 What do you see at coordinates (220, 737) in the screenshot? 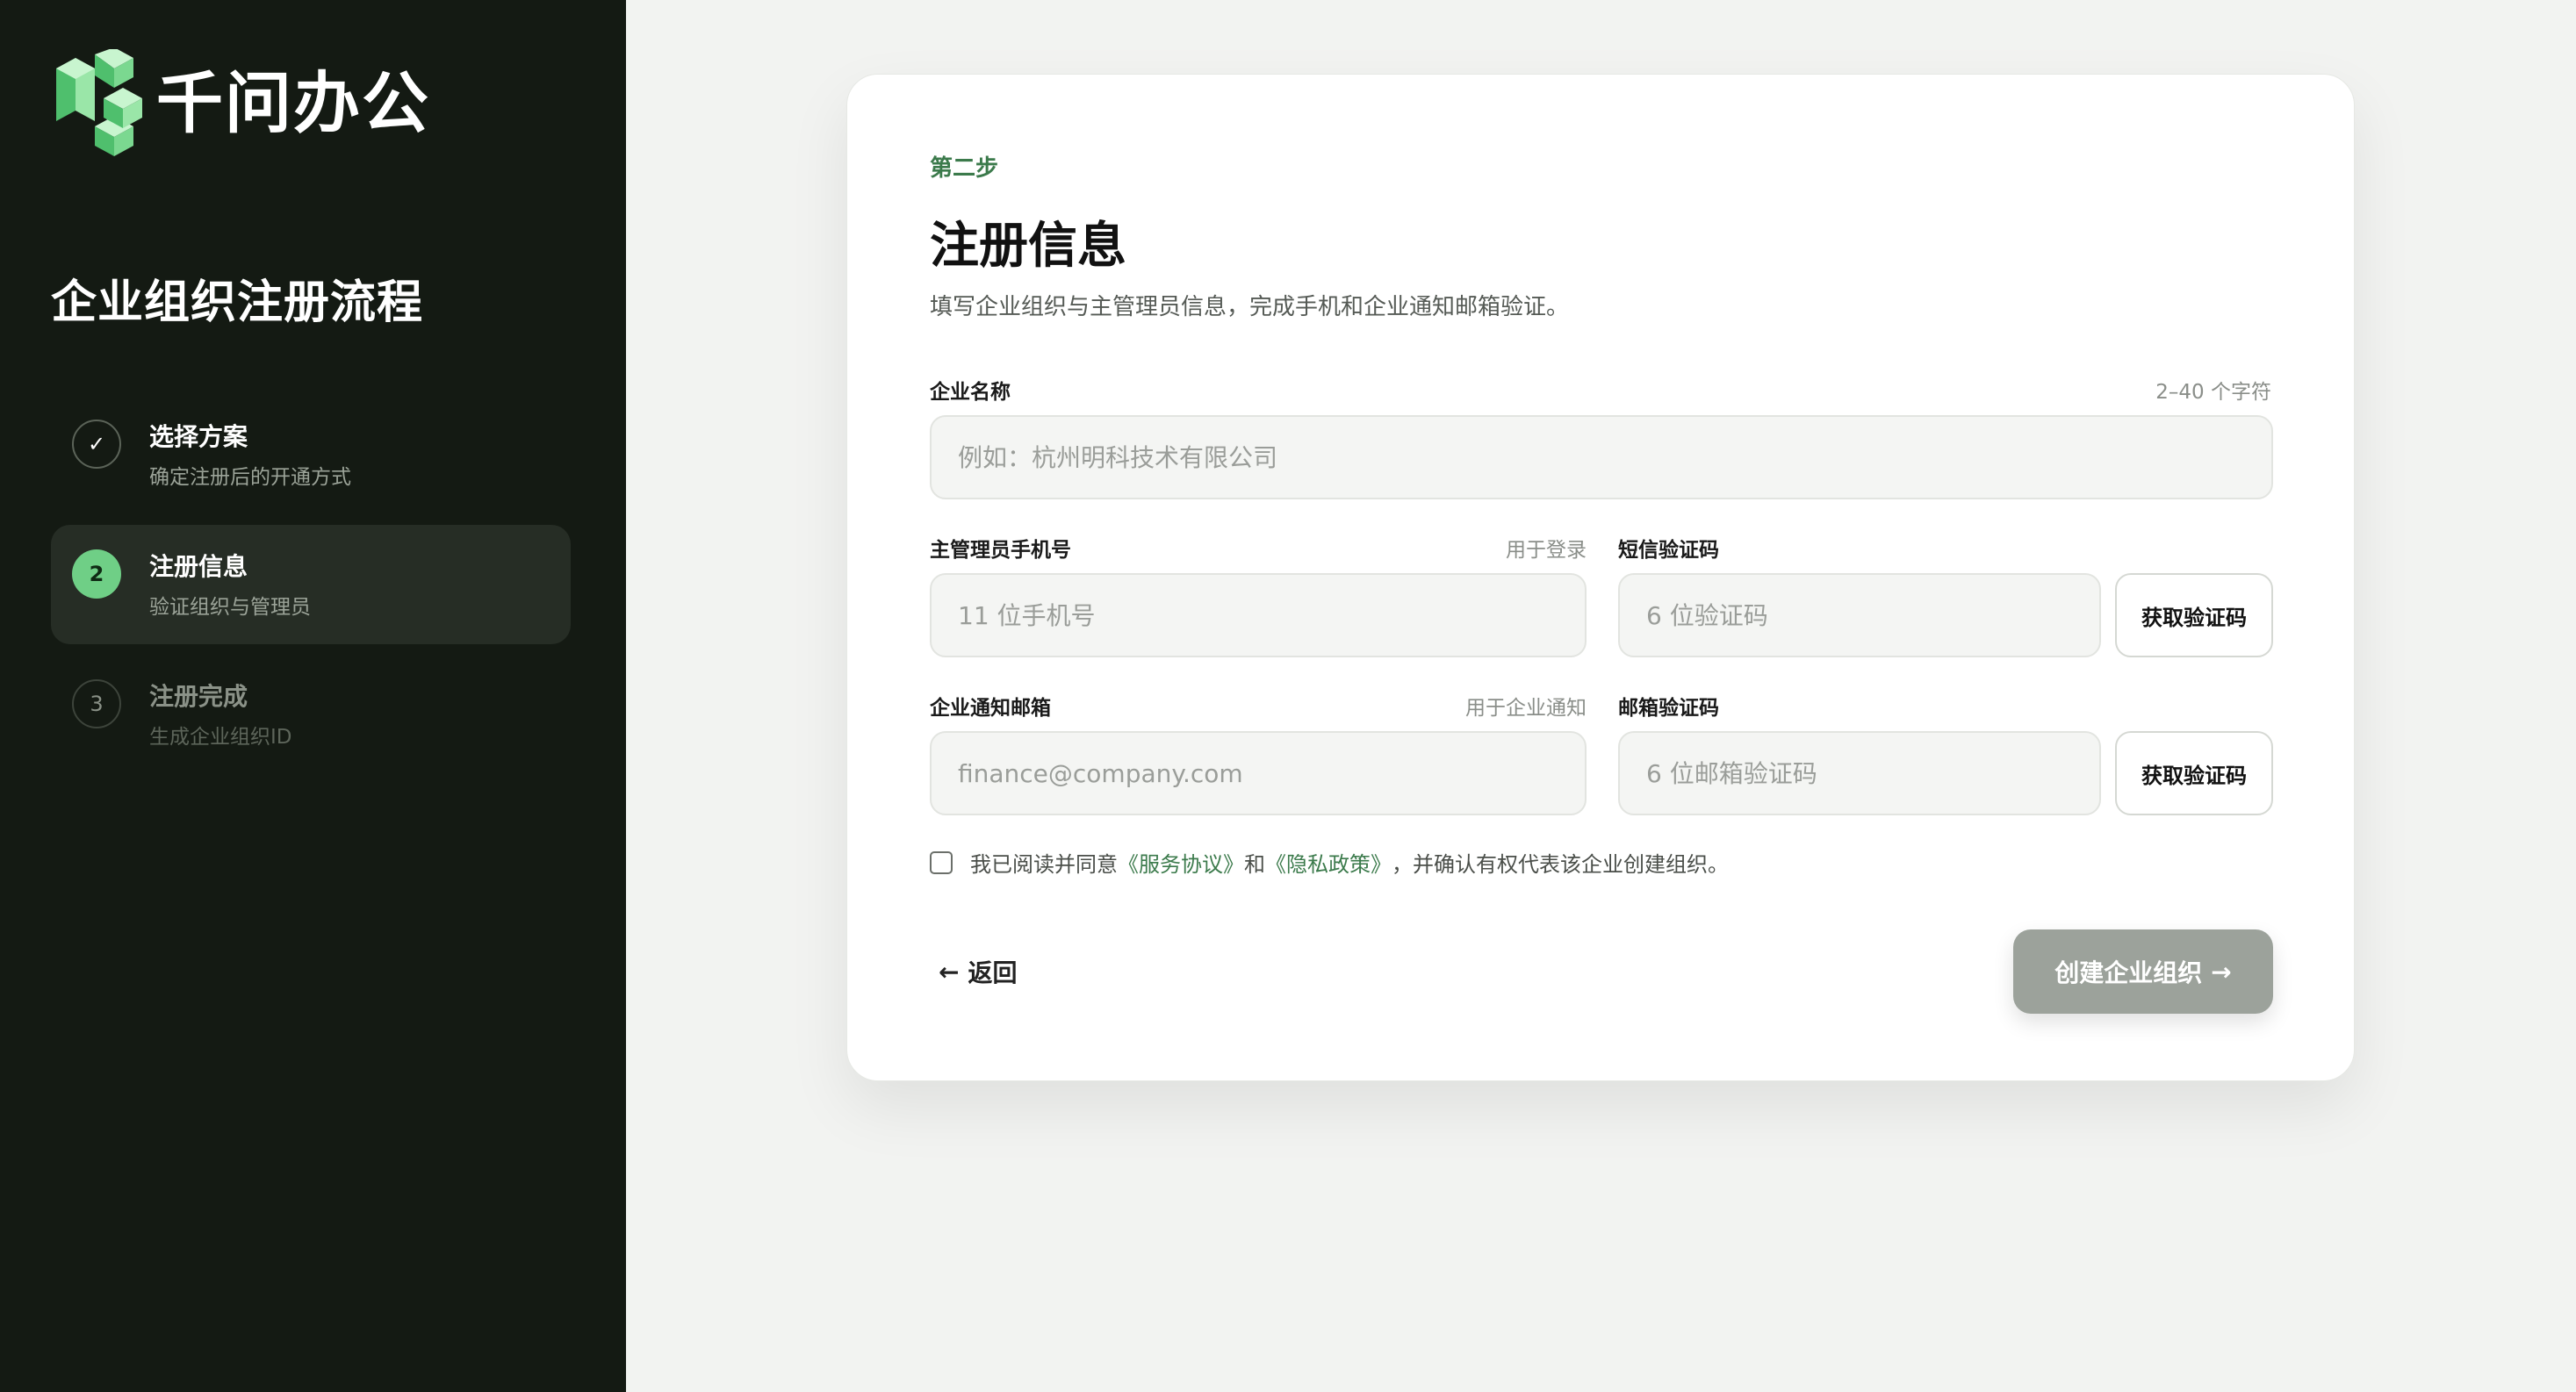
I see `step-subtitle: 生成企业组织ID` at bounding box center [220, 737].